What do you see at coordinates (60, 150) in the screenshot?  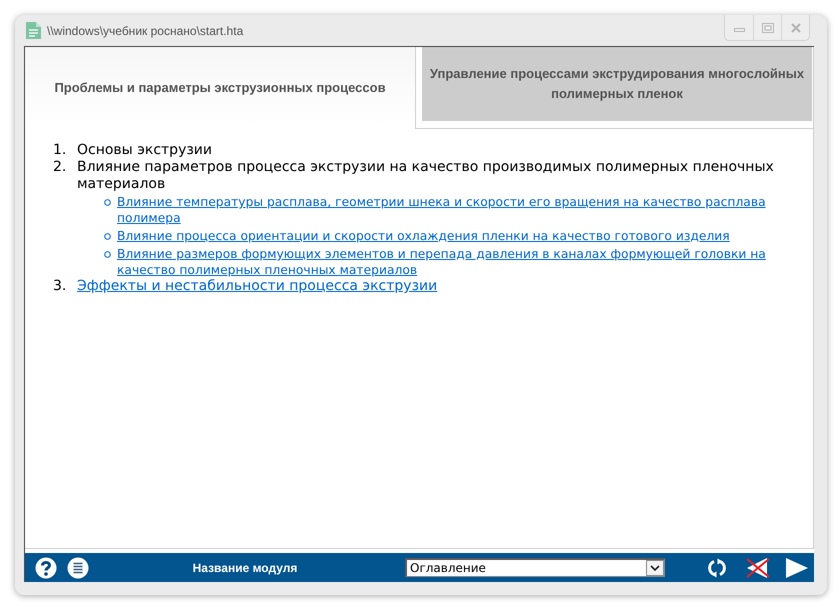 I see `list-number: 1.` at bounding box center [60, 150].